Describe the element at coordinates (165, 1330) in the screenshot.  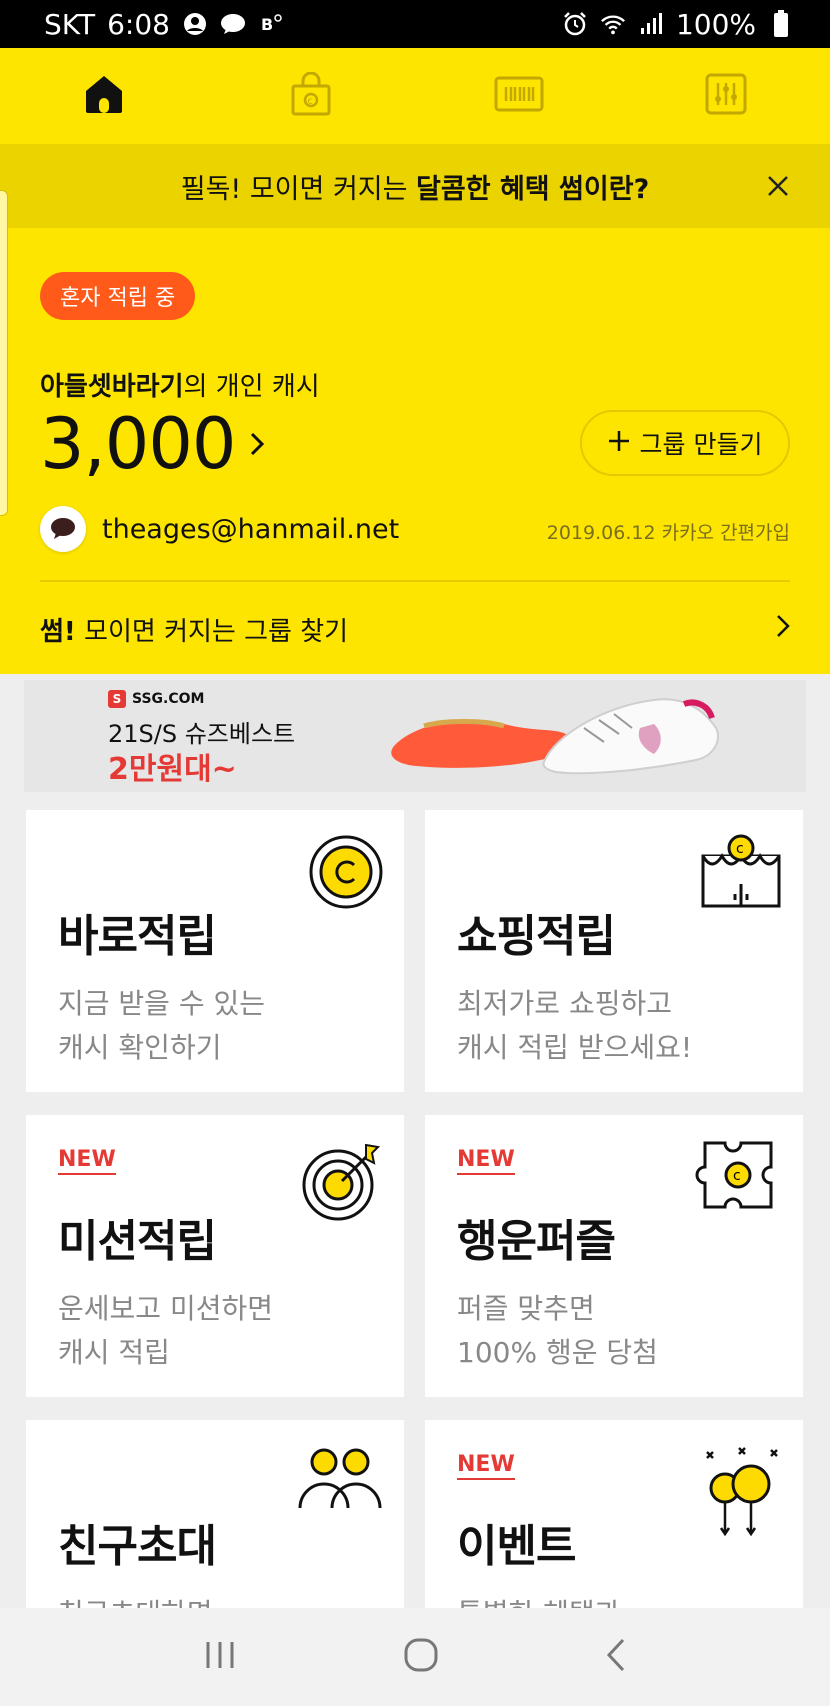
I see `card-desc: 운세보고 미션하면 캐시 적립` at that location.